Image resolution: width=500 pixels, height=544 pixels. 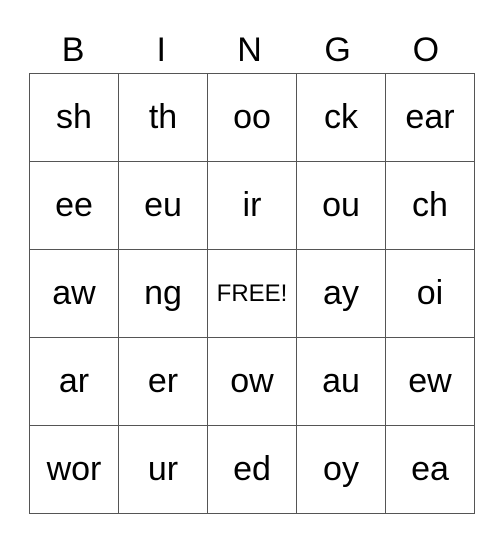 I want to click on bingo-cell: oy, so click(x=341, y=469).